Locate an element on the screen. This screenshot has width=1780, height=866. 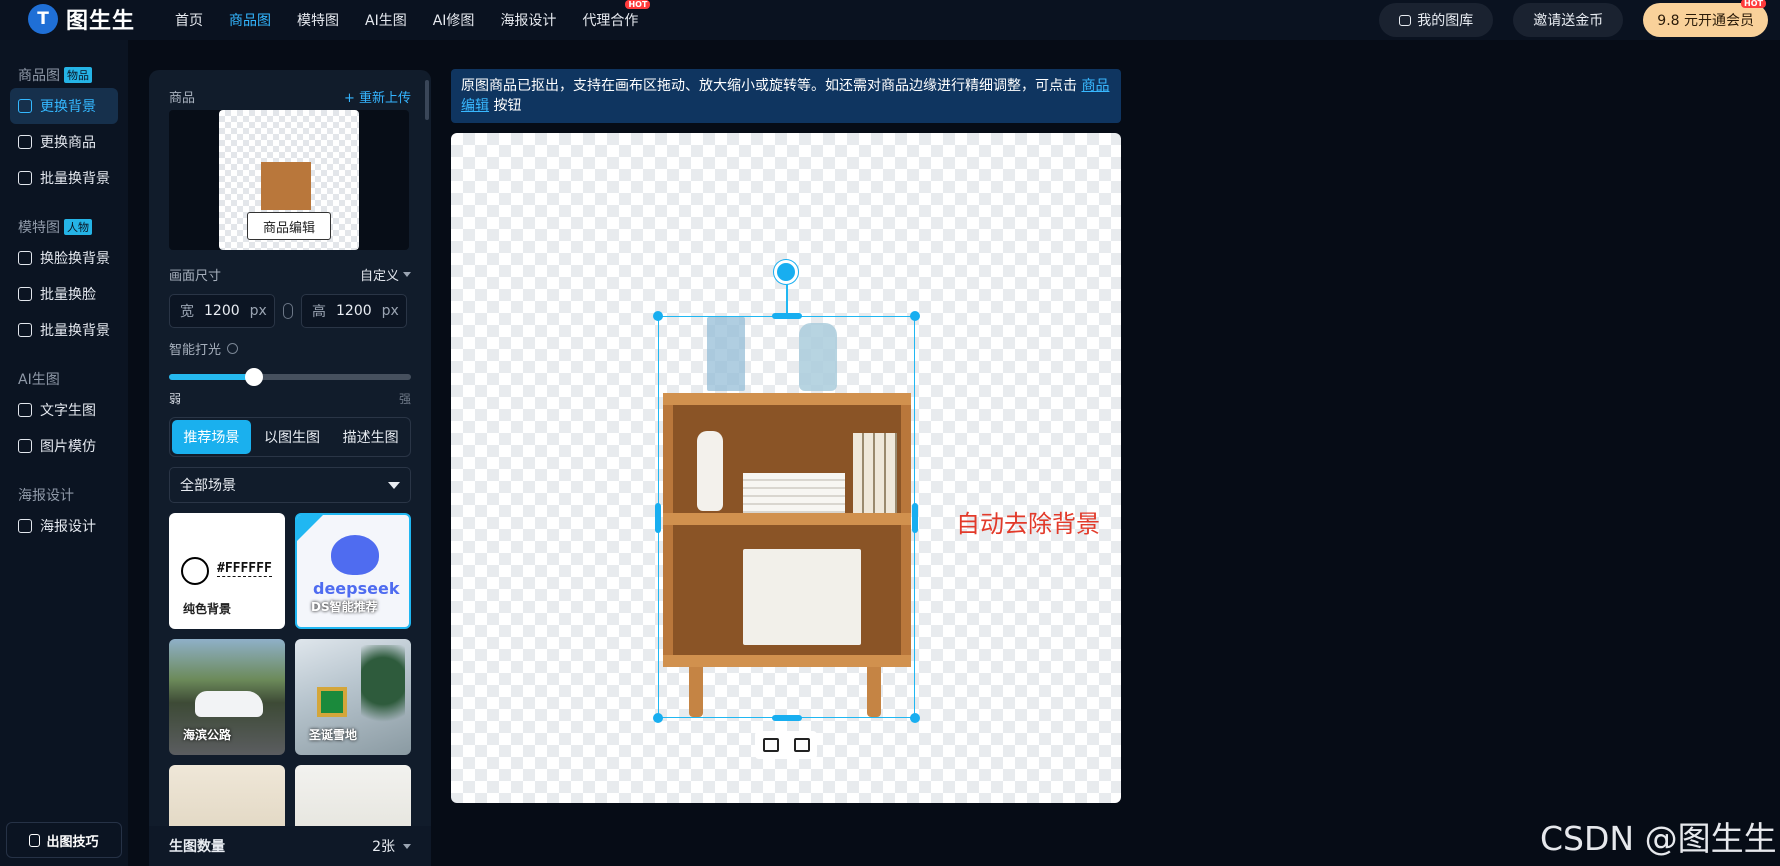
group-tag: 物品 is located at coordinates (78, 75).